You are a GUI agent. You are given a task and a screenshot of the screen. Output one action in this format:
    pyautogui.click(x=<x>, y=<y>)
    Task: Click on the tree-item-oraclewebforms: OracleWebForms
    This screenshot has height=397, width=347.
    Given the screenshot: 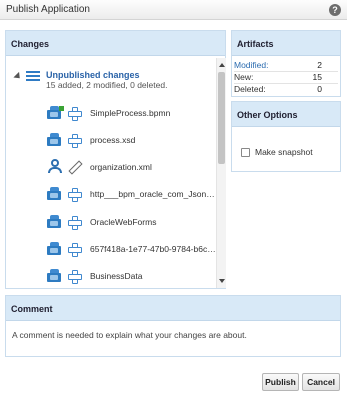 What is the action you would take?
    pyautogui.click(x=130, y=222)
    